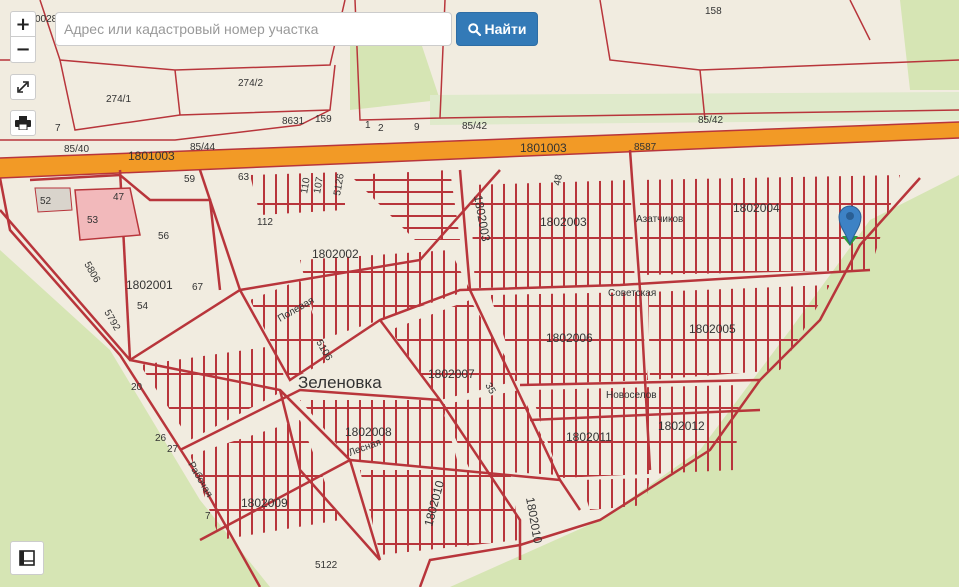  I want to click on quarter-label: 1802002, so click(335, 254).